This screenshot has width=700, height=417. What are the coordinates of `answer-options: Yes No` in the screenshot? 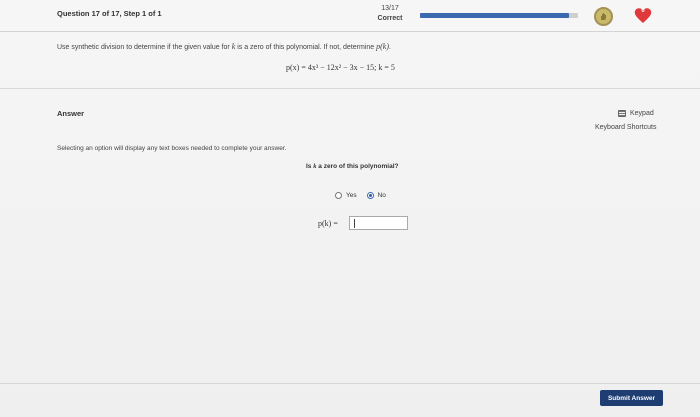 It's located at (360, 195).